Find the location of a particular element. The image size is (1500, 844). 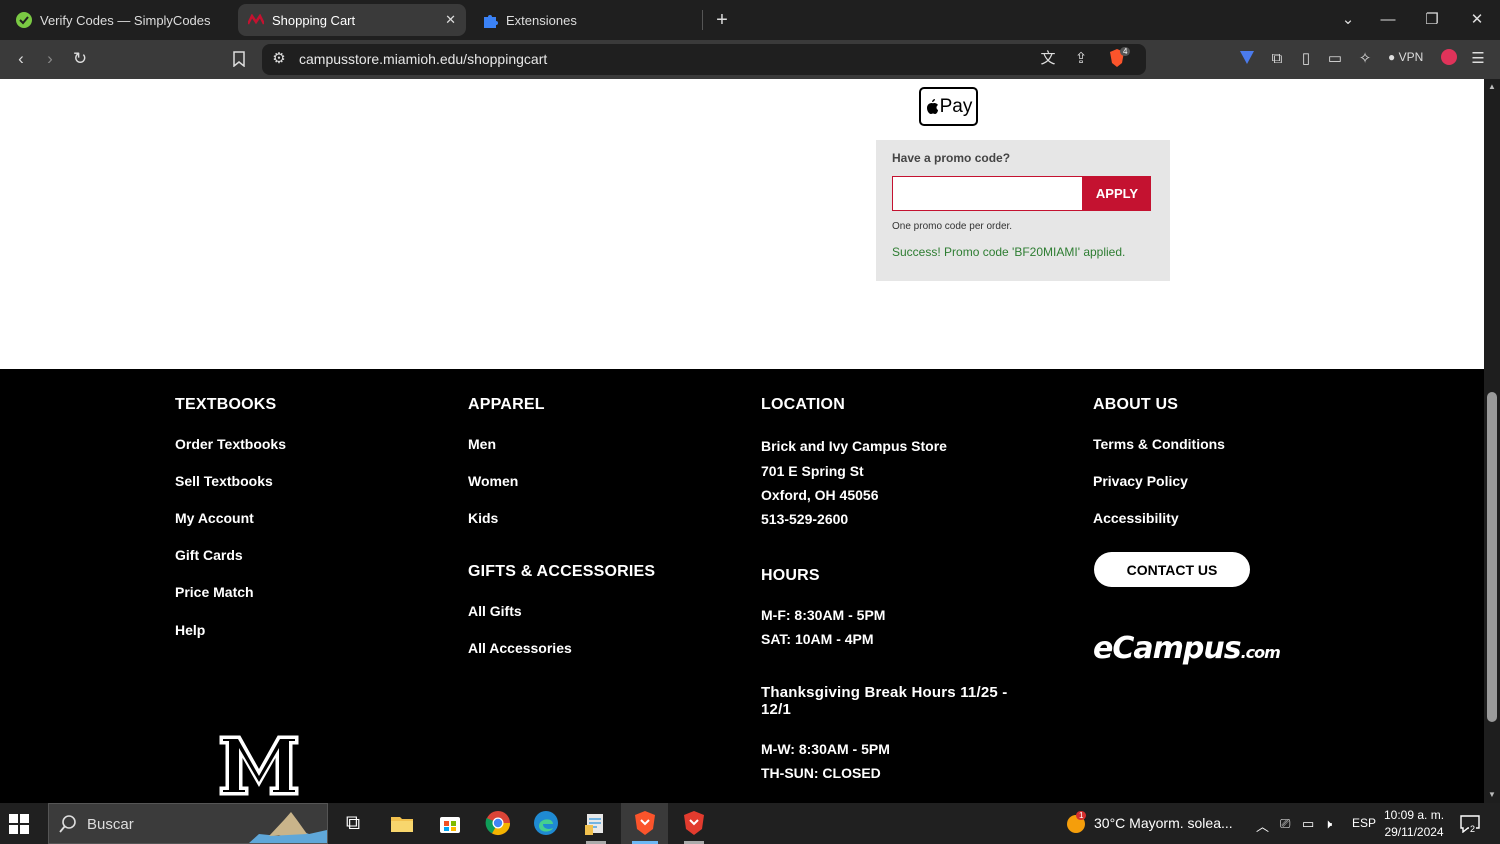

footer-link-women: Women is located at coordinates (493, 481).